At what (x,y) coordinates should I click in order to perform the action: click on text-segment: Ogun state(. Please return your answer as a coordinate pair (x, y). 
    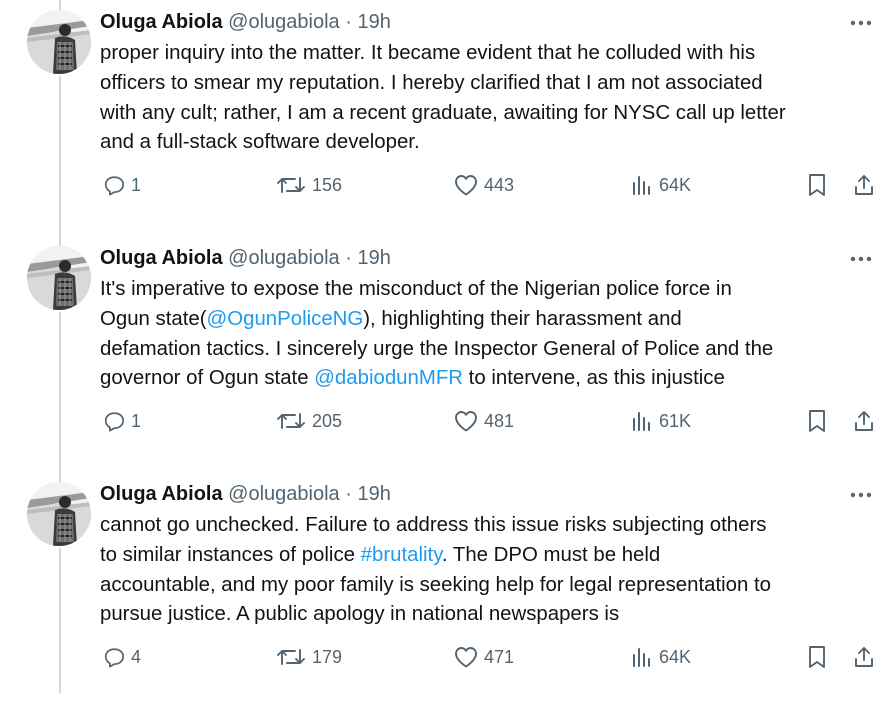
    Looking at the image, I should click on (153, 318).